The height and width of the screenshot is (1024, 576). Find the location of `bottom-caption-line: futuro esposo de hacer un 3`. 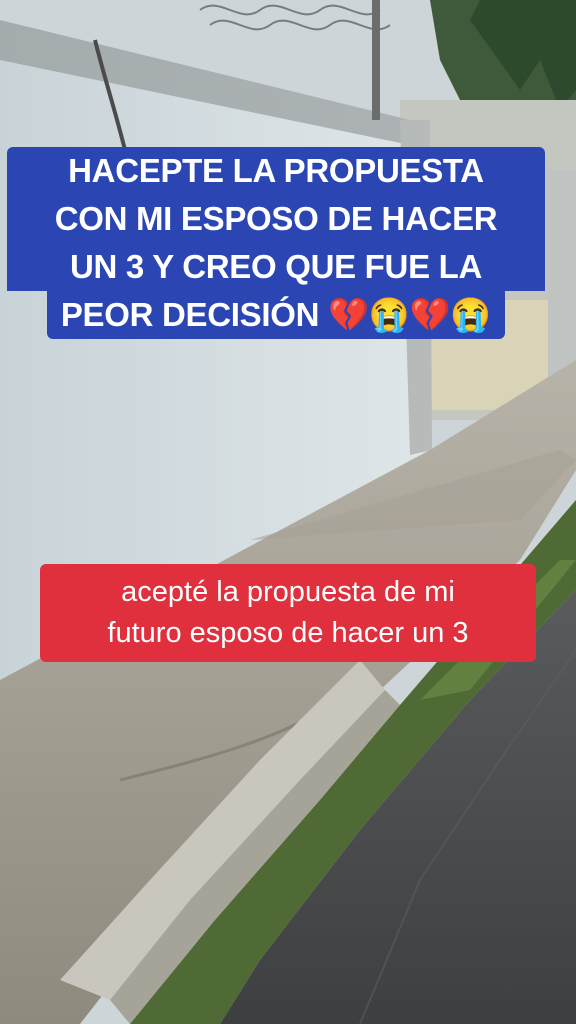

bottom-caption-line: futuro esposo de hacer un 3 is located at coordinates (288, 633).